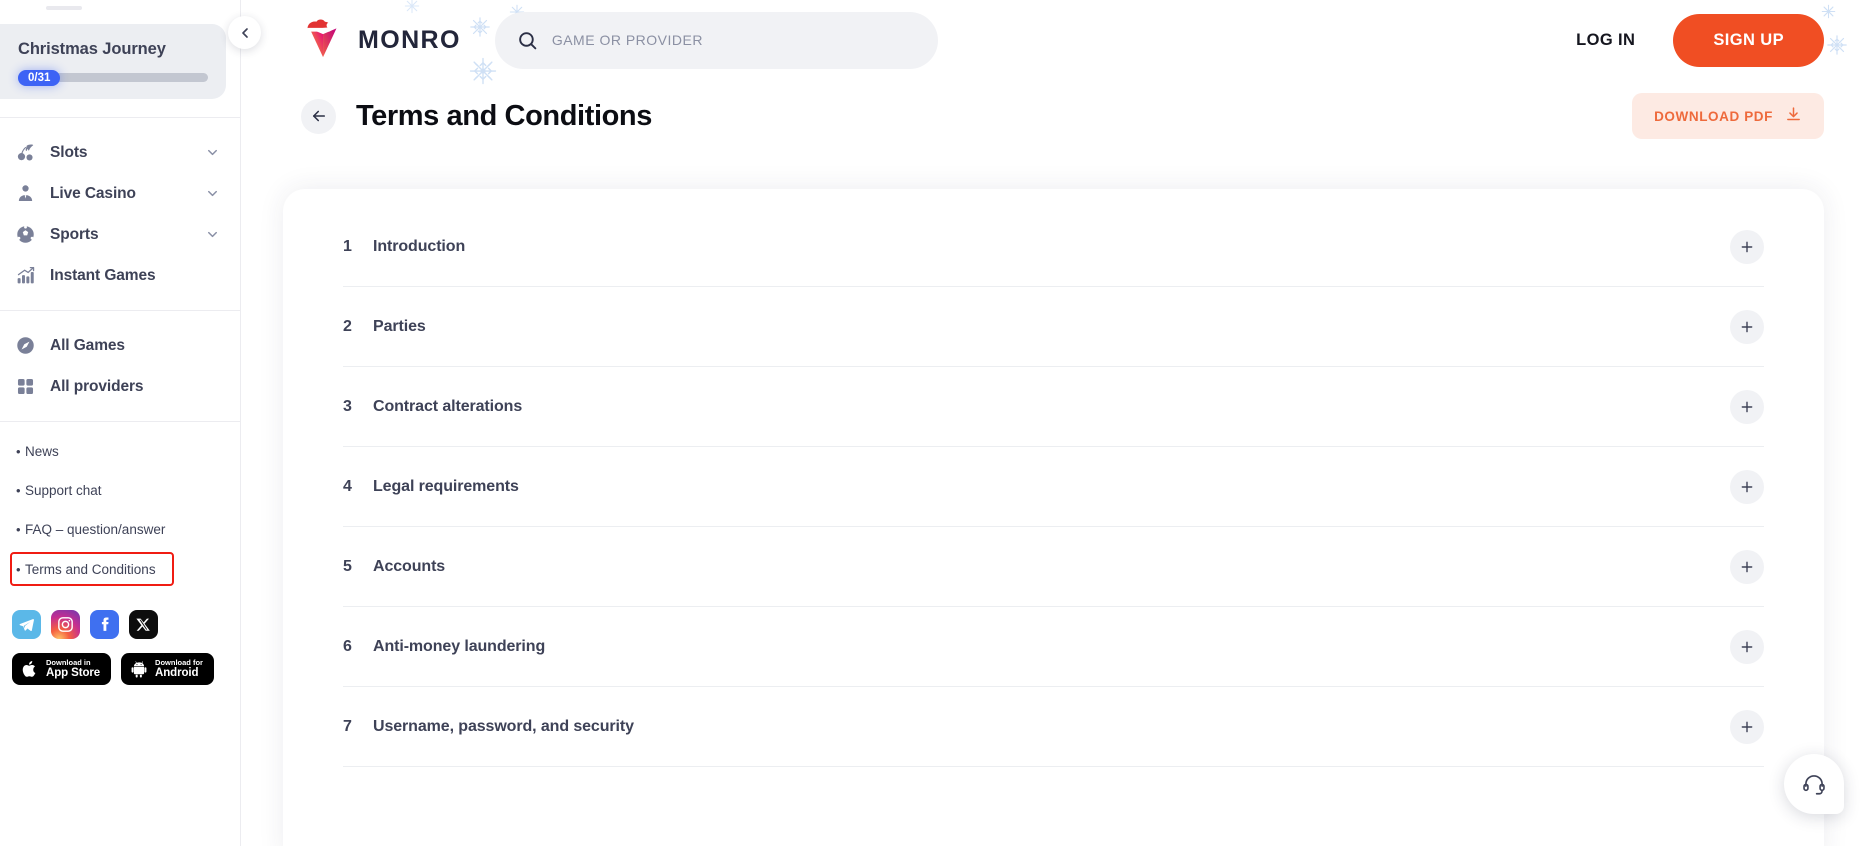 The image size is (1866, 846). What do you see at coordinates (419, 246) in the screenshot?
I see `section-title: Introduction` at bounding box center [419, 246].